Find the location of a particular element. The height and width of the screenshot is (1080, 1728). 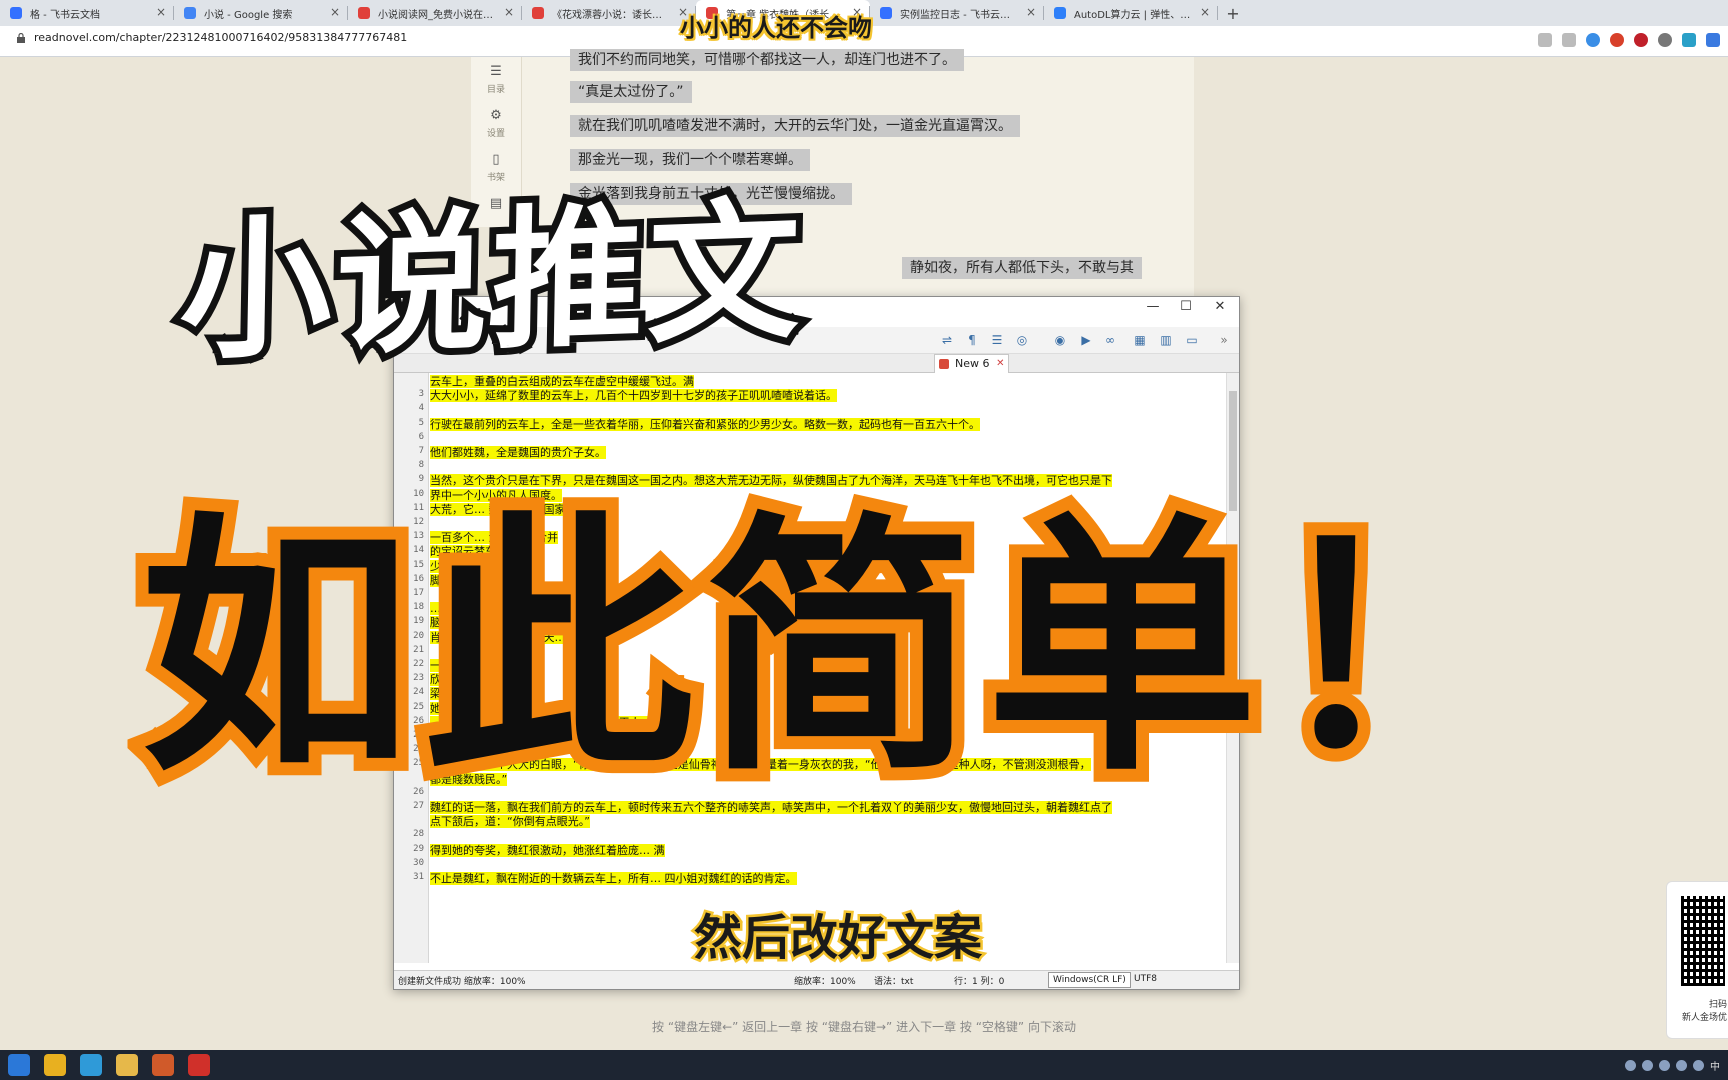

browser-tab: 小说阅读网_免费小说在线阅读_ × is located at coordinates (435, 13).